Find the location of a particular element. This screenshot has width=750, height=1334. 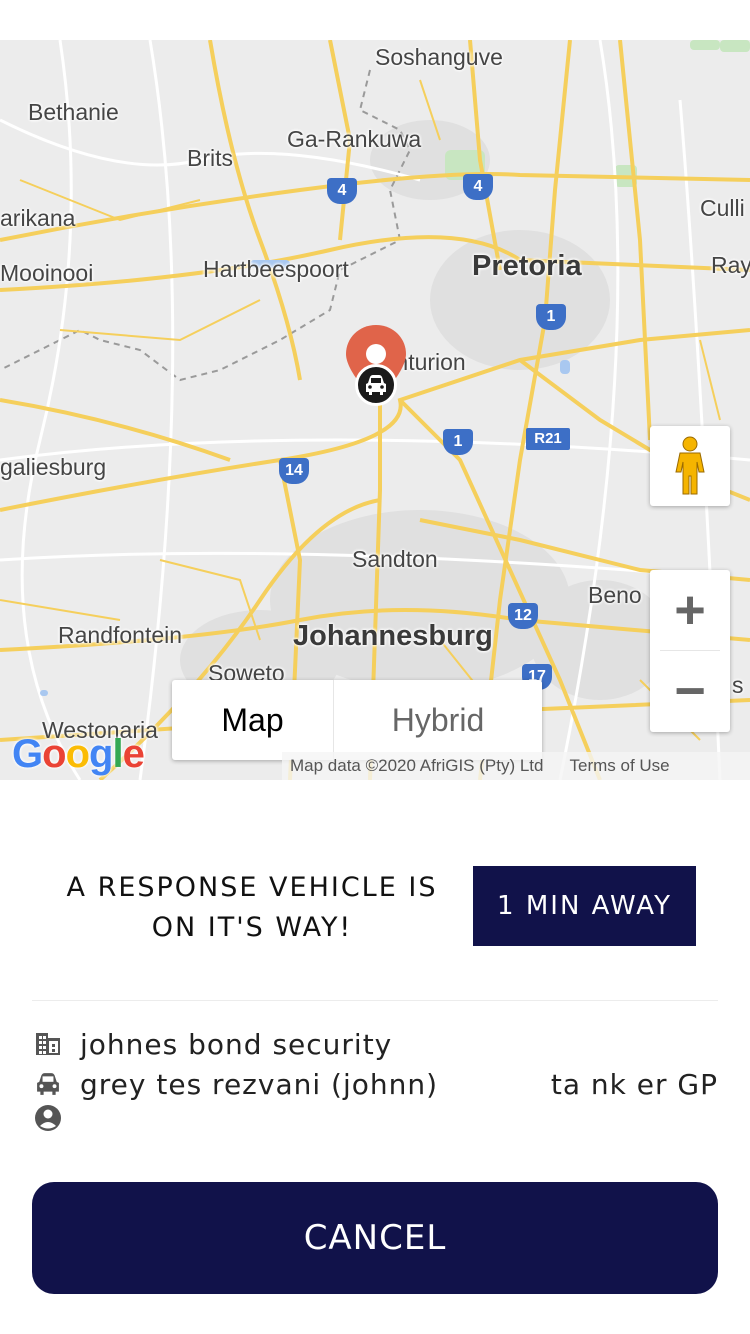

route-shield: 14 is located at coordinates (294, 471).